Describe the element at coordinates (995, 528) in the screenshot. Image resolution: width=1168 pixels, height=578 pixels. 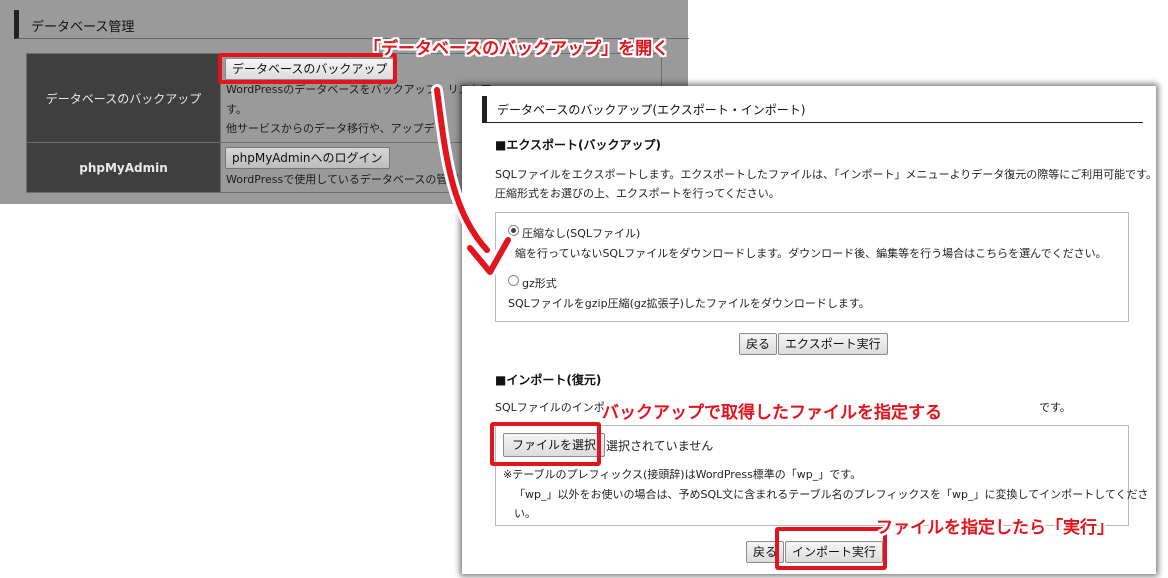
I see `note-execute: ファイルを指定したら「実行」` at that location.